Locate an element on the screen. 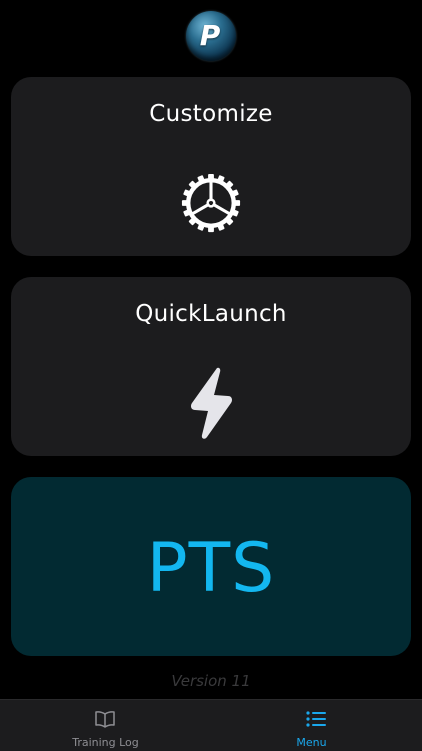 The height and width of the screenshot is (751, 422). tab-training-log-label: Training Log is located at coordinates (105, 742).